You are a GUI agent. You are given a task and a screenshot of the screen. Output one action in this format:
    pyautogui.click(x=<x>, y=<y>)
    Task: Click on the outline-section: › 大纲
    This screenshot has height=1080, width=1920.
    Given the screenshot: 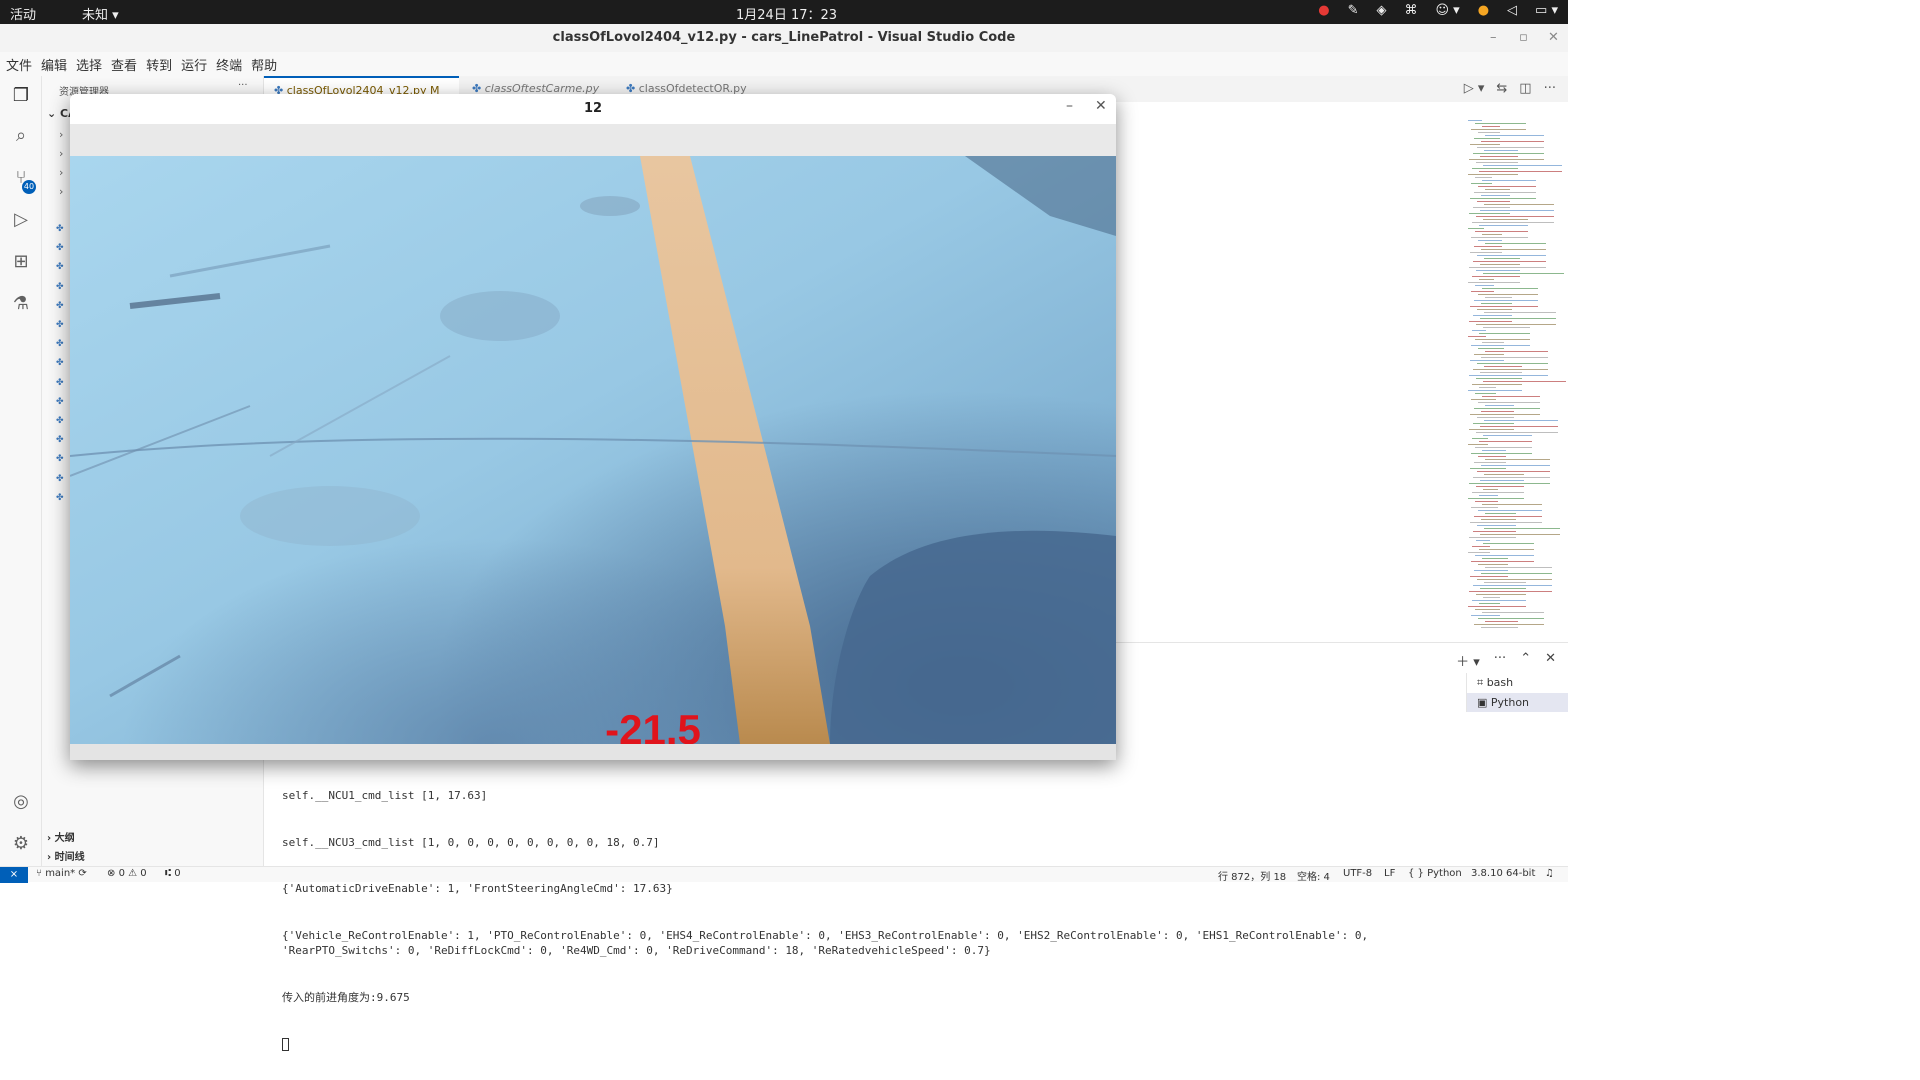 What is the action you would take?
    pyautogui.click(x=61, y=836)
    